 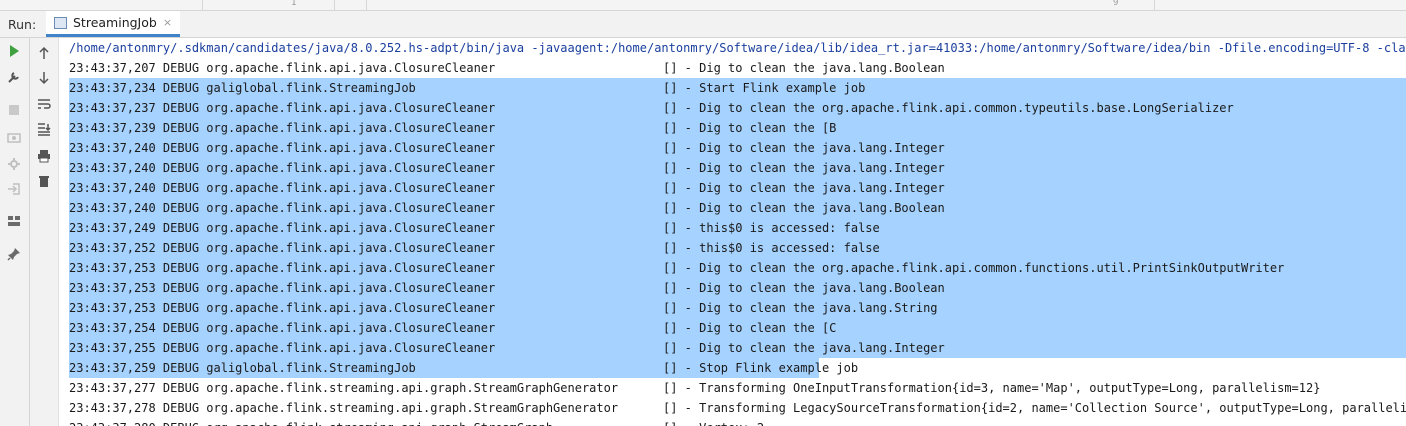 What do you see at coordinates (44, 156) in the screenshot?
I see `print-icon` at bounding box center [44, 156].